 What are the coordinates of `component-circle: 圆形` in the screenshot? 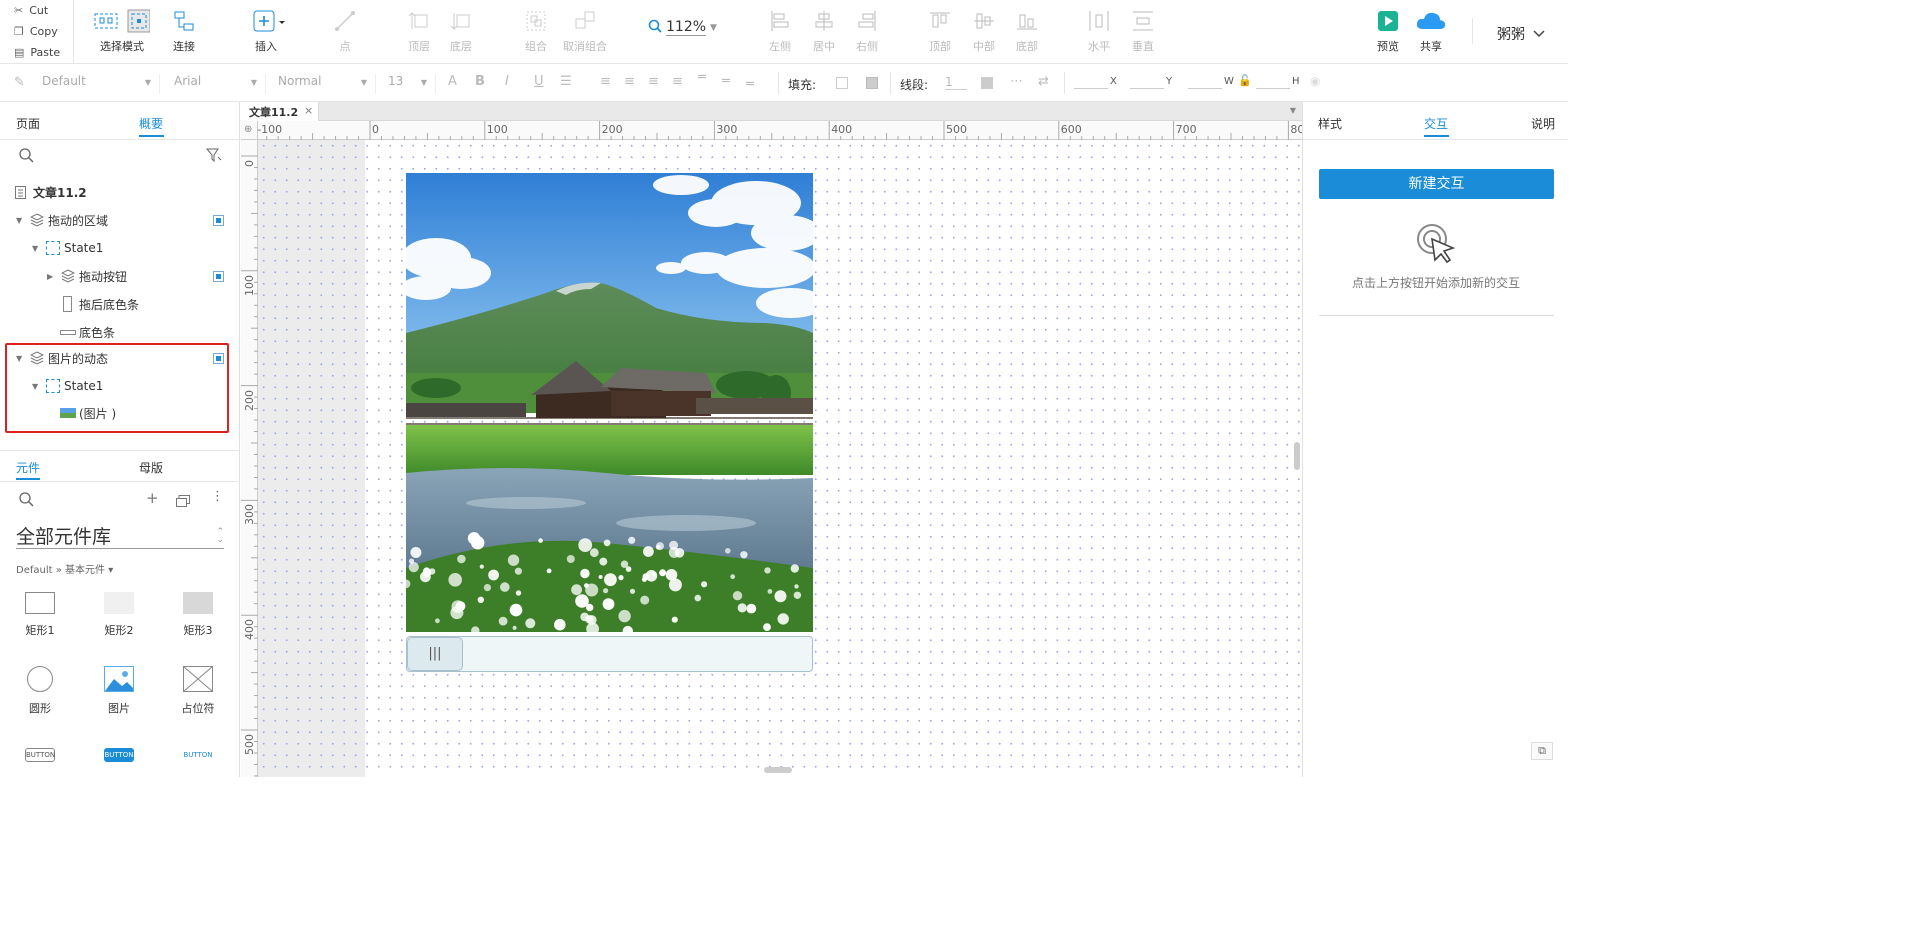 It's located at (40, 691).